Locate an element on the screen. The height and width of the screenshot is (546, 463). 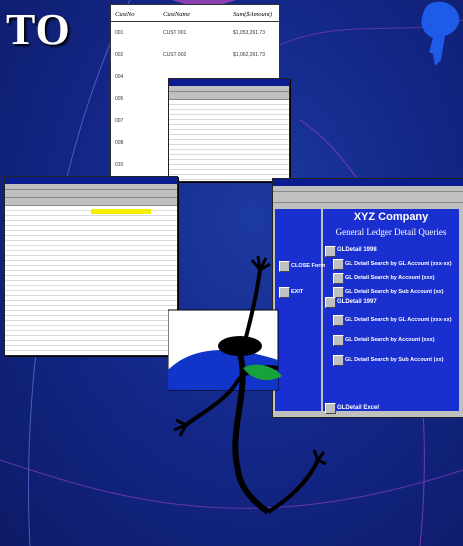
excel-window is located at coordinates (91, 266).